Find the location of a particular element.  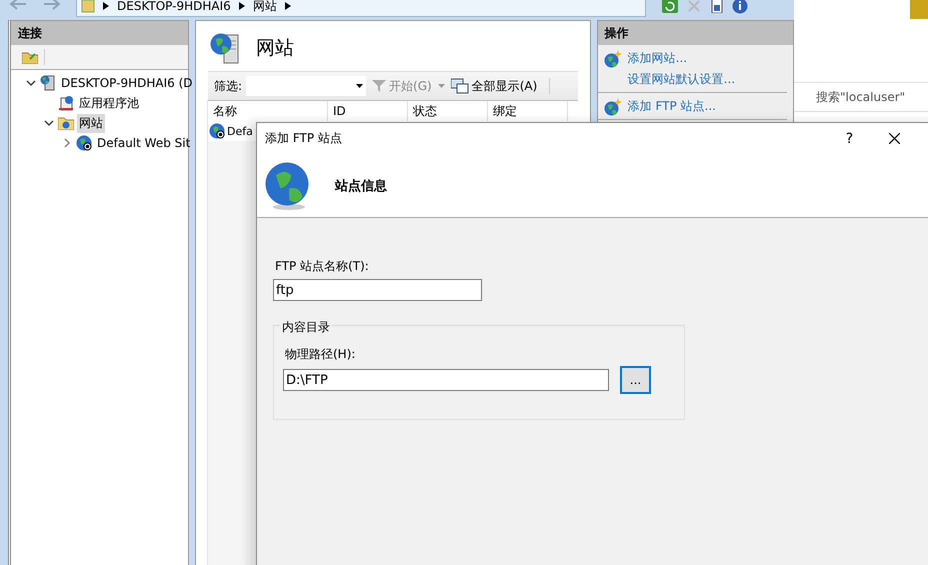

refresh-icon is located at coordinates (670, 6).